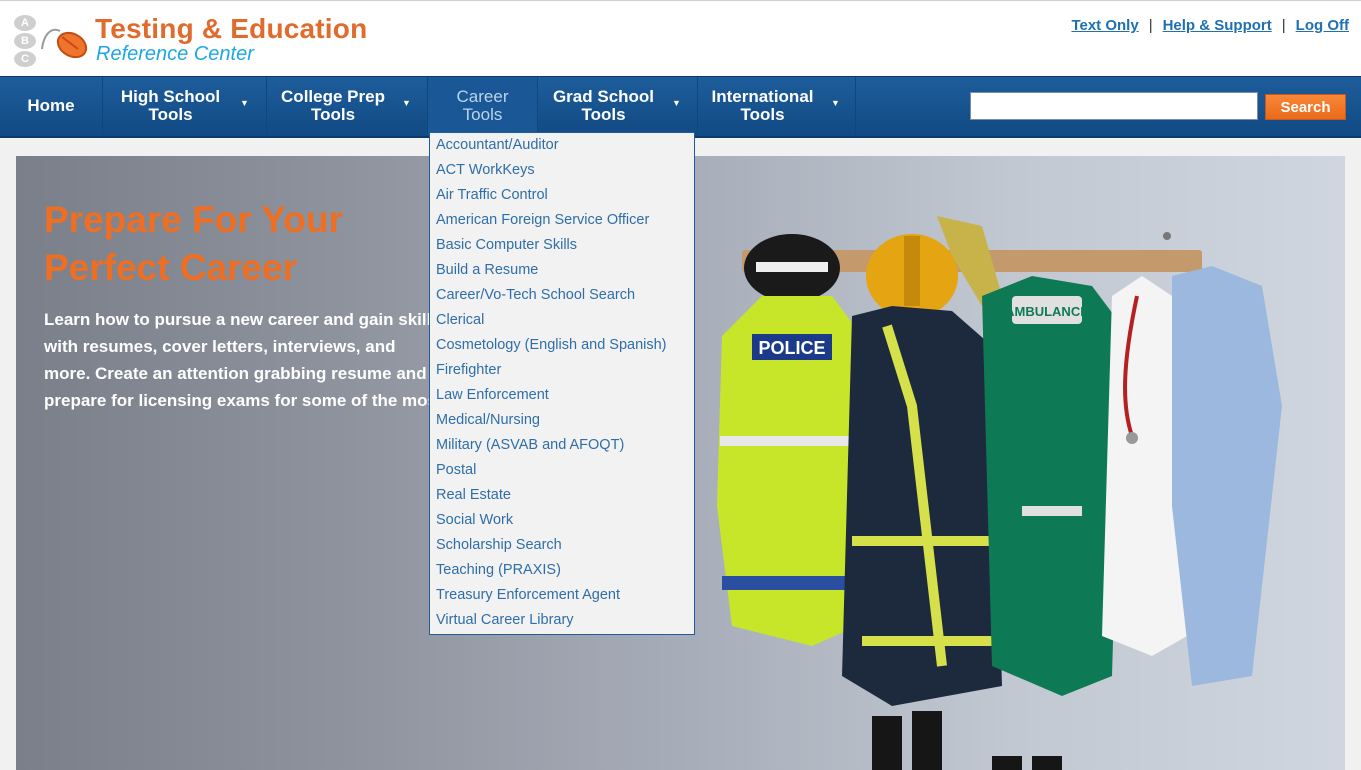 This screenshot has width=1361, height=770. What do you see at coordinates (231, 28) in the screenshot?
I see `logo-title: Testing & Education` at bounding box center [231, 28].